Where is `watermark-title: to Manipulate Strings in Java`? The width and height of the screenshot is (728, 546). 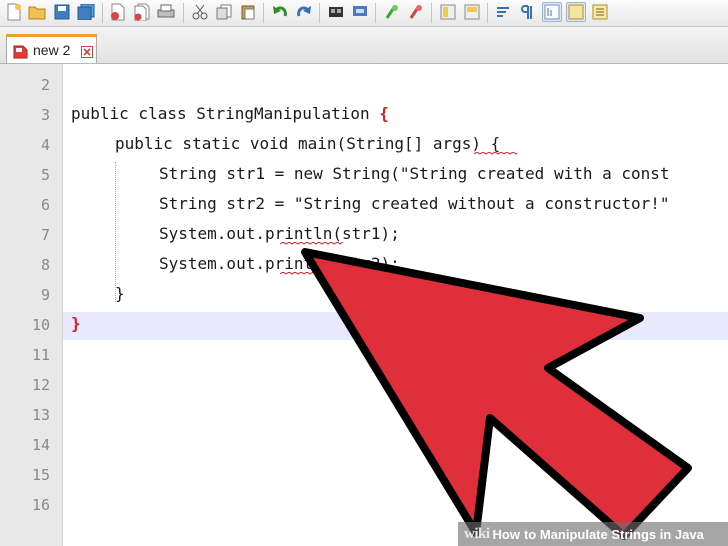 watermark-title: to Manipulate Strings in Java is located at coordinates (613, 534).